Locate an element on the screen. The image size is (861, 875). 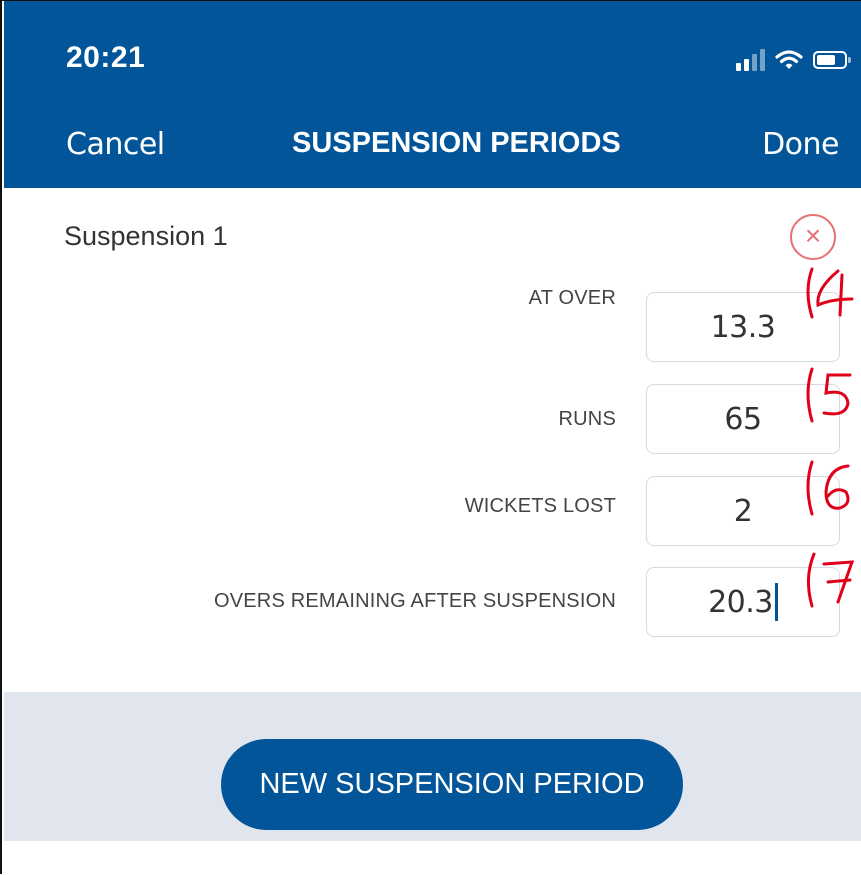
cancel-button: Cancel is located at coordinates (115, 144).